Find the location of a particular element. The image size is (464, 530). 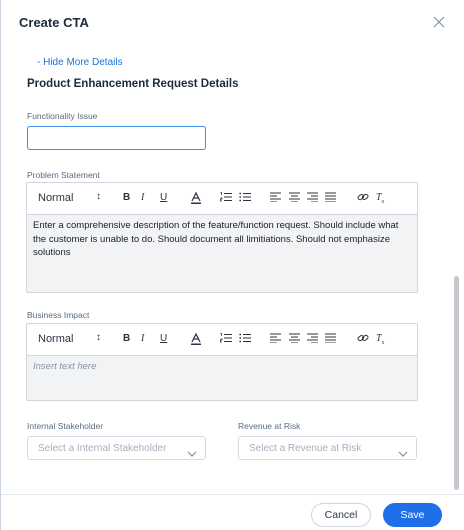

dialog-header: Create CTA is located at coordinates (232, 22).